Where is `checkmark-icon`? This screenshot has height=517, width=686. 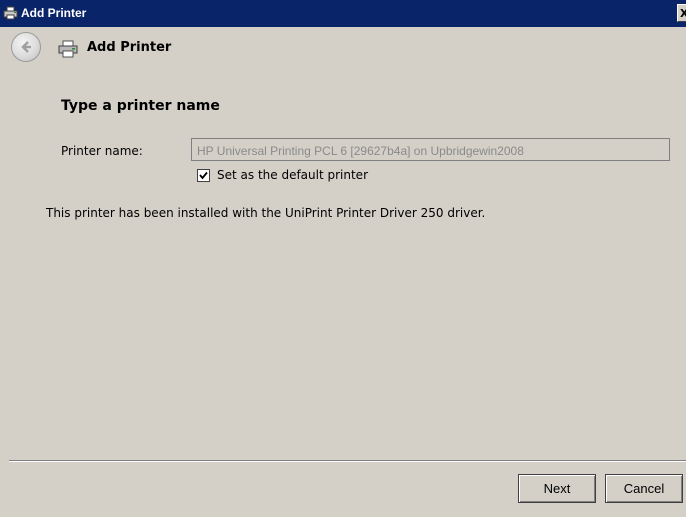 checkmark-icon is located at coordinates (203, 175).